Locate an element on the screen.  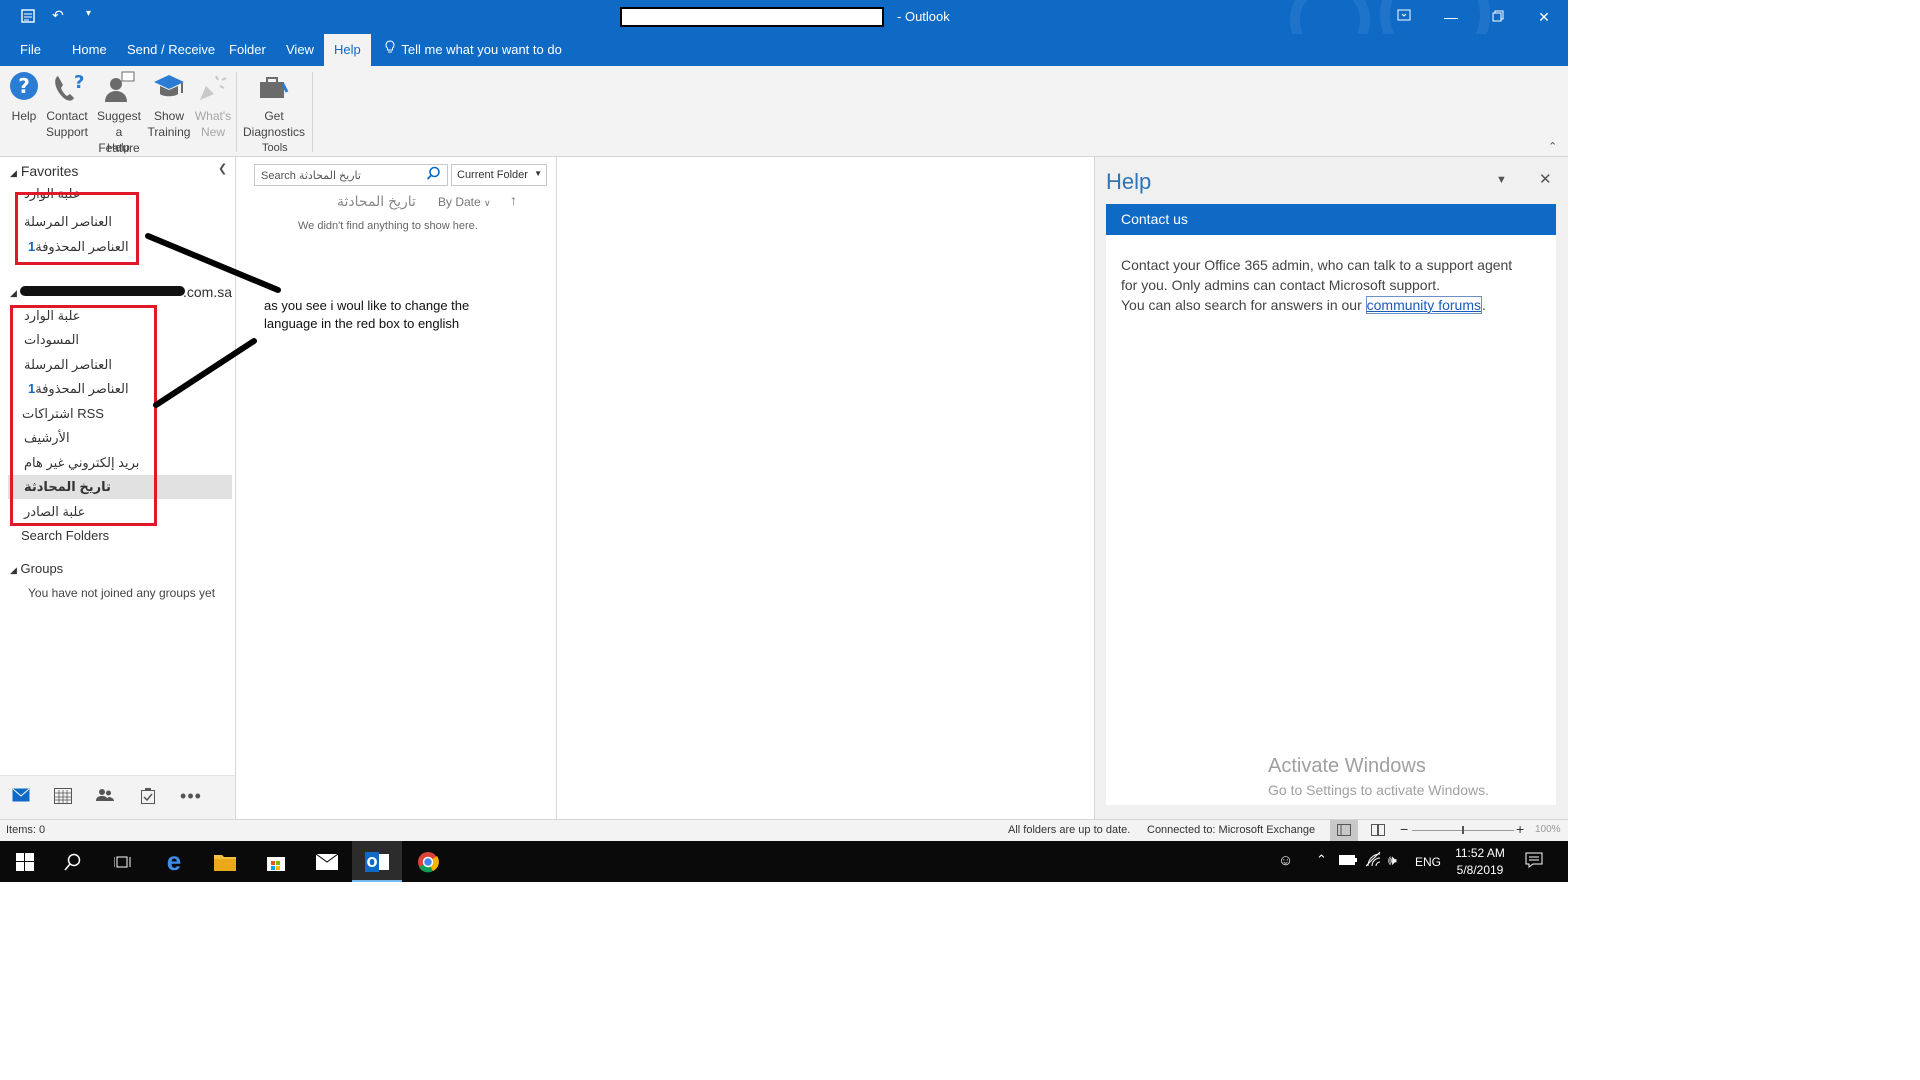
sync-status: All folders are up to date. is located at coordinates (1069, 830).